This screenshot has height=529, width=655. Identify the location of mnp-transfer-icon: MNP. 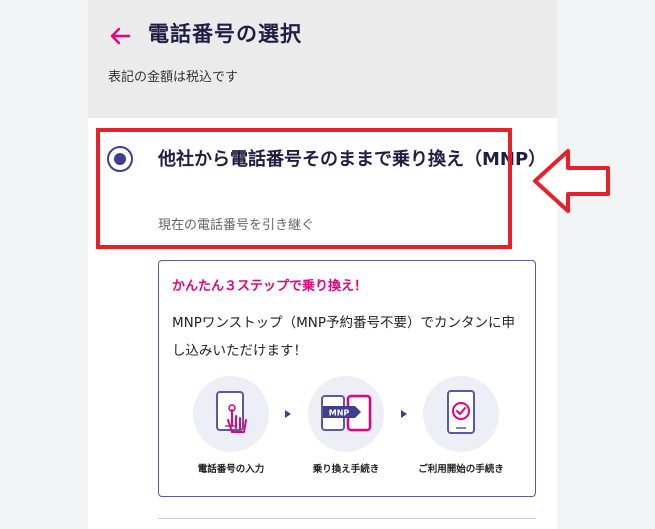
(346, 413).